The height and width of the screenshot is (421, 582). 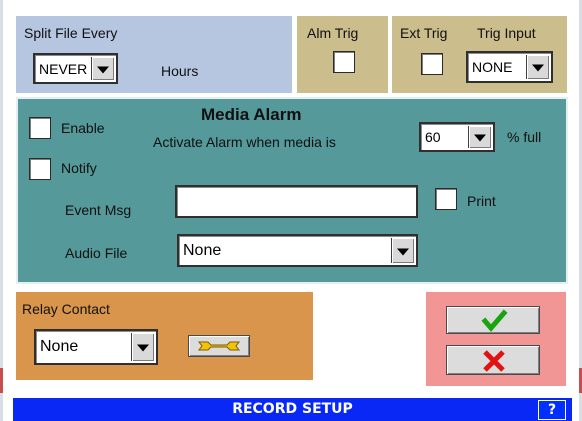 I want to click on footer-bar: RECORD SETUP ?, so click(x=292, y=409).